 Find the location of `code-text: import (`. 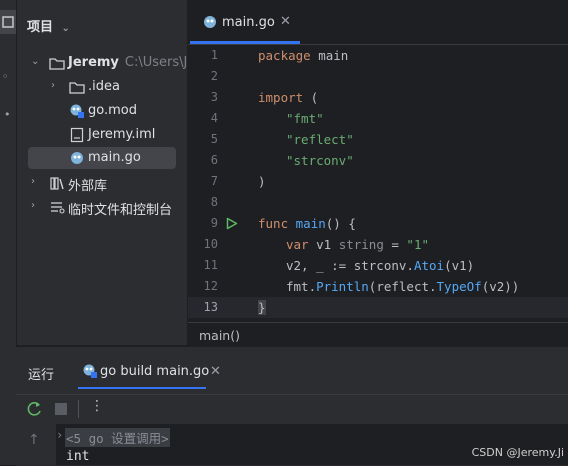

code-text: import ( is located at coordinates (288, 97).